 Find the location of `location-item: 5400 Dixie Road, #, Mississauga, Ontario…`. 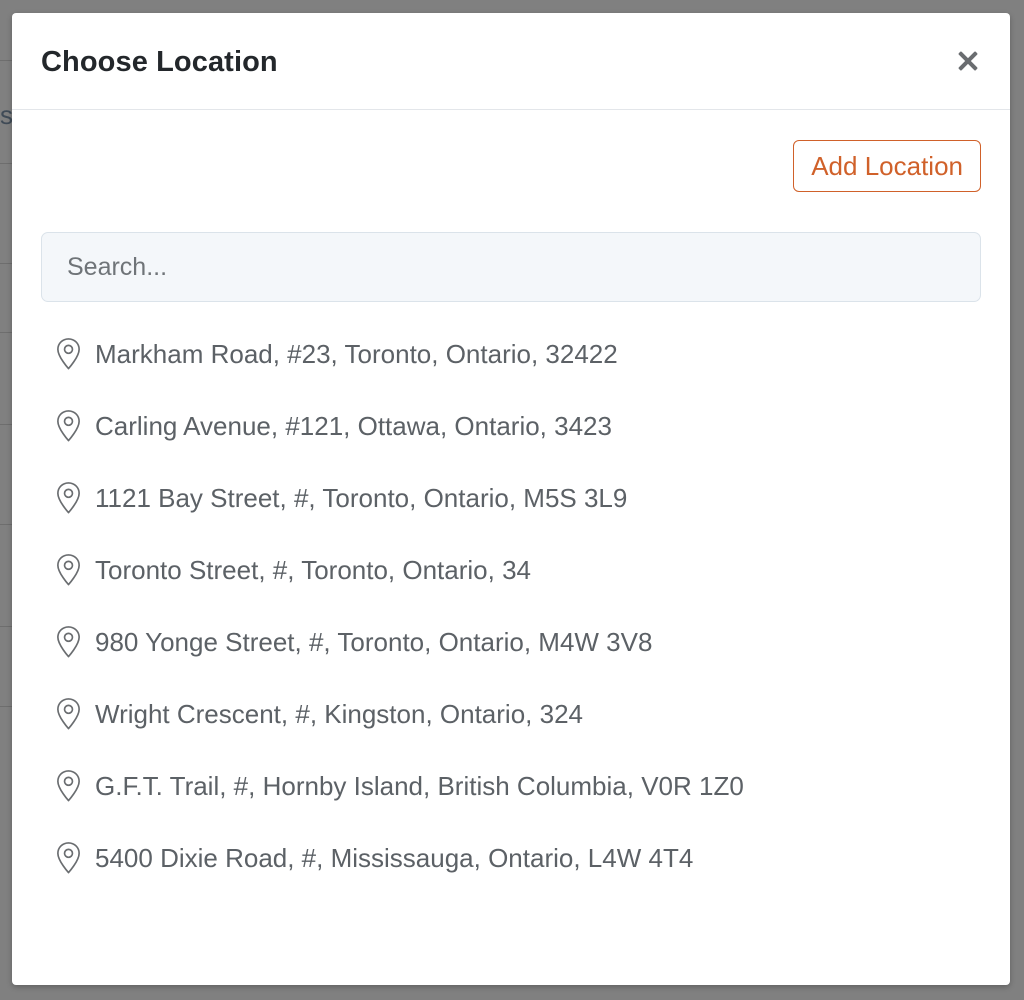

location-item: 5400 Dixie Road, #, Mississauga, Ontario… is located at coordinates (511, 858).